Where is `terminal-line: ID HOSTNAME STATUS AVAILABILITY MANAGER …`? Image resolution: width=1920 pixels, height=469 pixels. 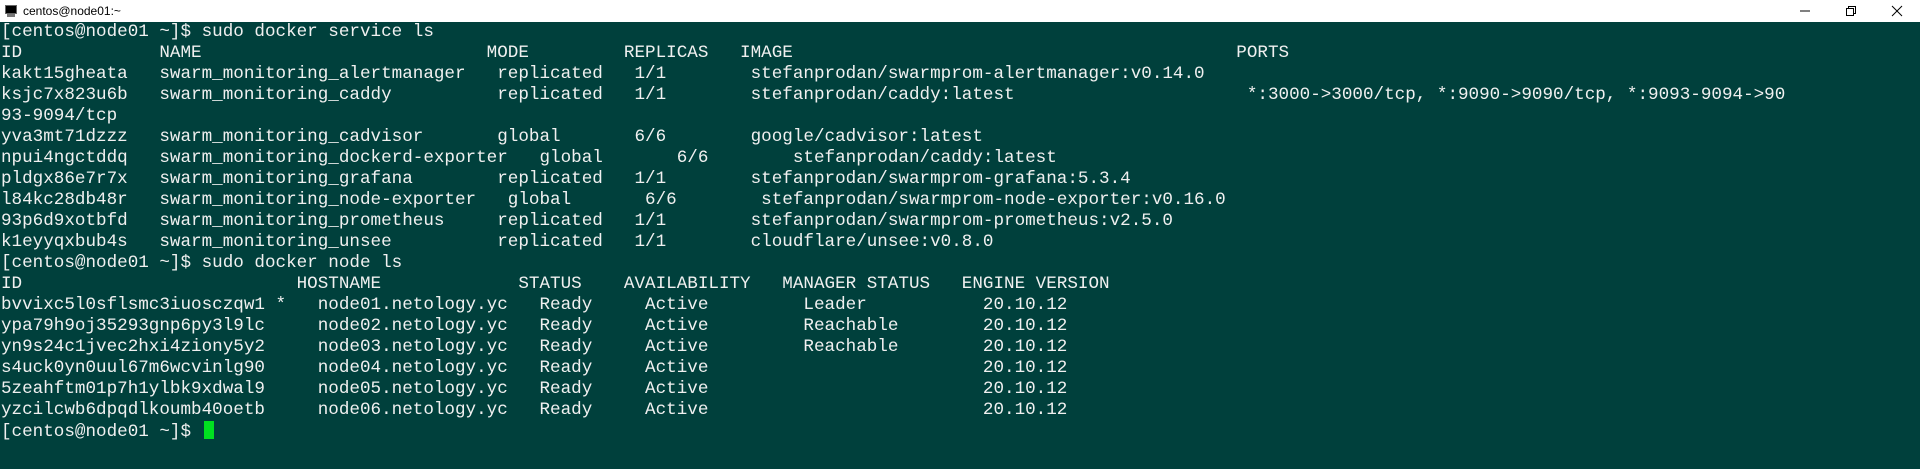
terminal-line: ID HOSTNAME STATUS AVAILABILITY MANAGER … is located at coordinates (555, 284).